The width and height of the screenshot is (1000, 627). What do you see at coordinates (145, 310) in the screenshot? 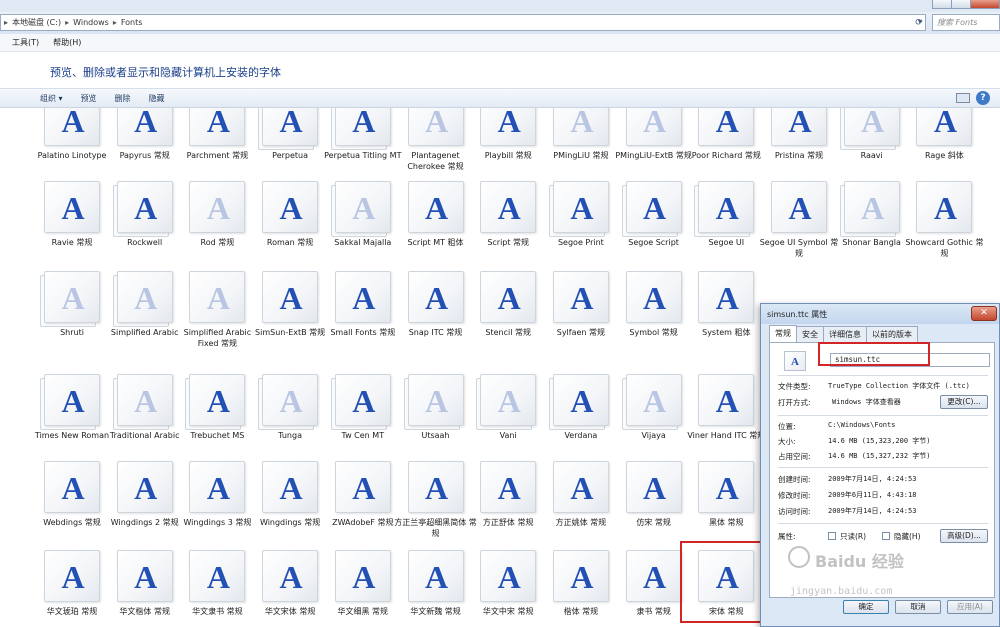
I see `font-tile: A Simplified Arabic` at bounding box center [145, 310].